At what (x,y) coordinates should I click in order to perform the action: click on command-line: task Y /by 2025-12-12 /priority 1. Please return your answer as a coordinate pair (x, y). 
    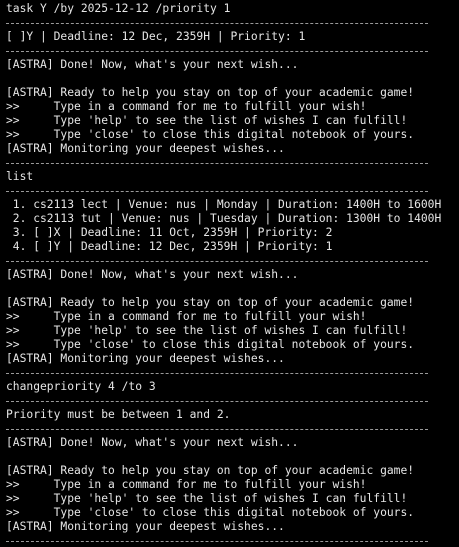
    Looking at the image, I should click on (118, 8).